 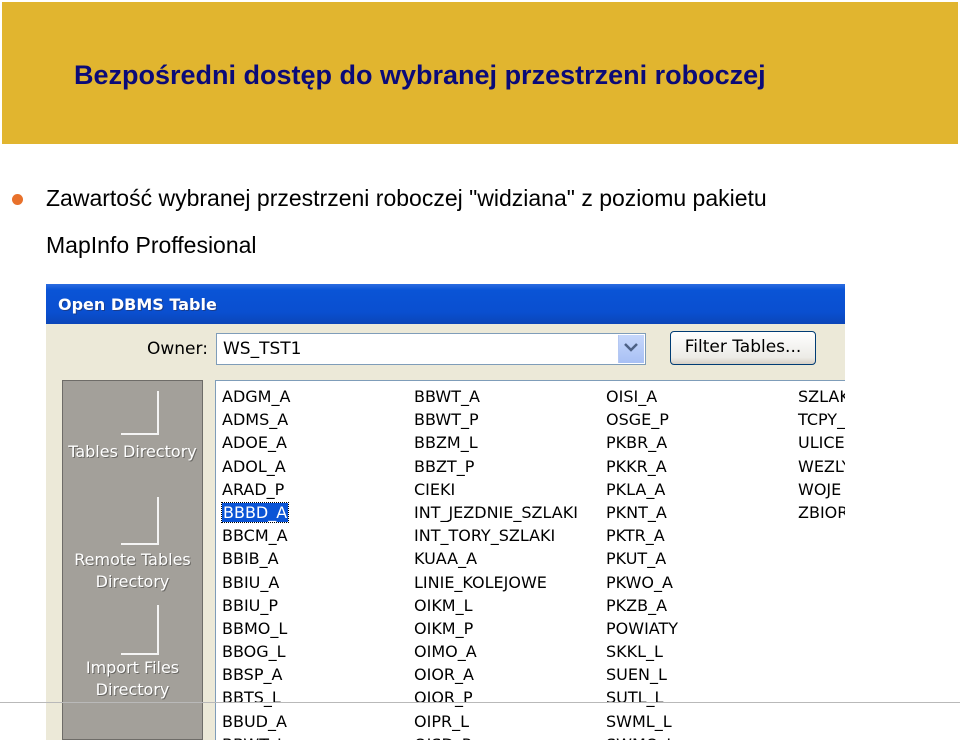 I want to click on owner-value: WS_TST1, so click(x=262, y=349).